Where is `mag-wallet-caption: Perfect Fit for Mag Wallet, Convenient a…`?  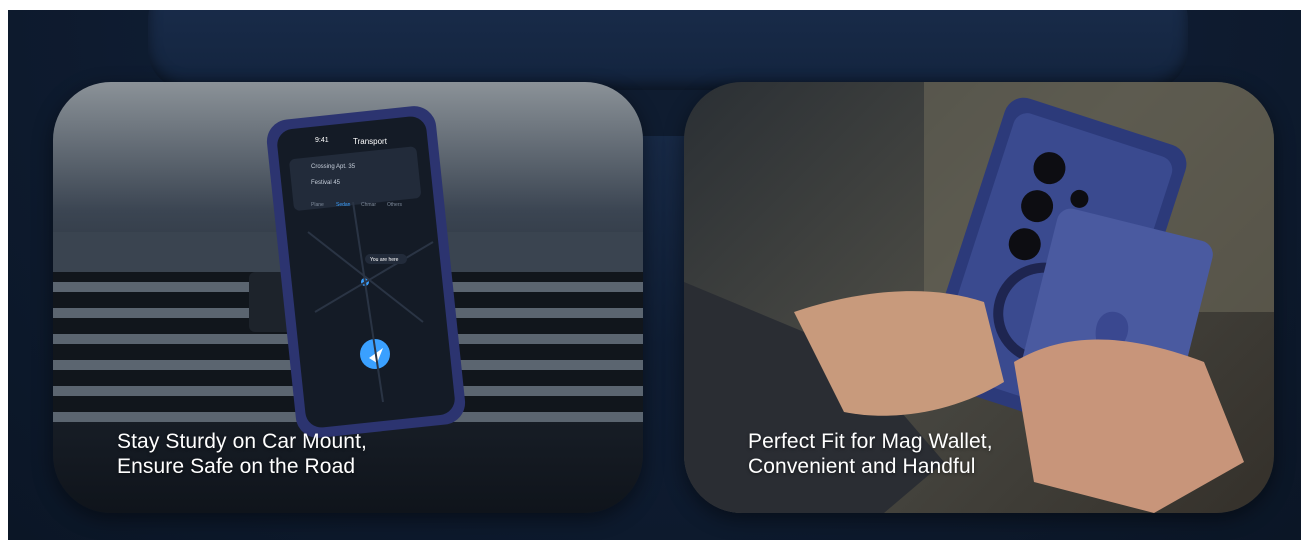 mag-wallet-caption: Perfect Fit for Mag Wallet, Convenient a… is located at coordinates (870, 454).